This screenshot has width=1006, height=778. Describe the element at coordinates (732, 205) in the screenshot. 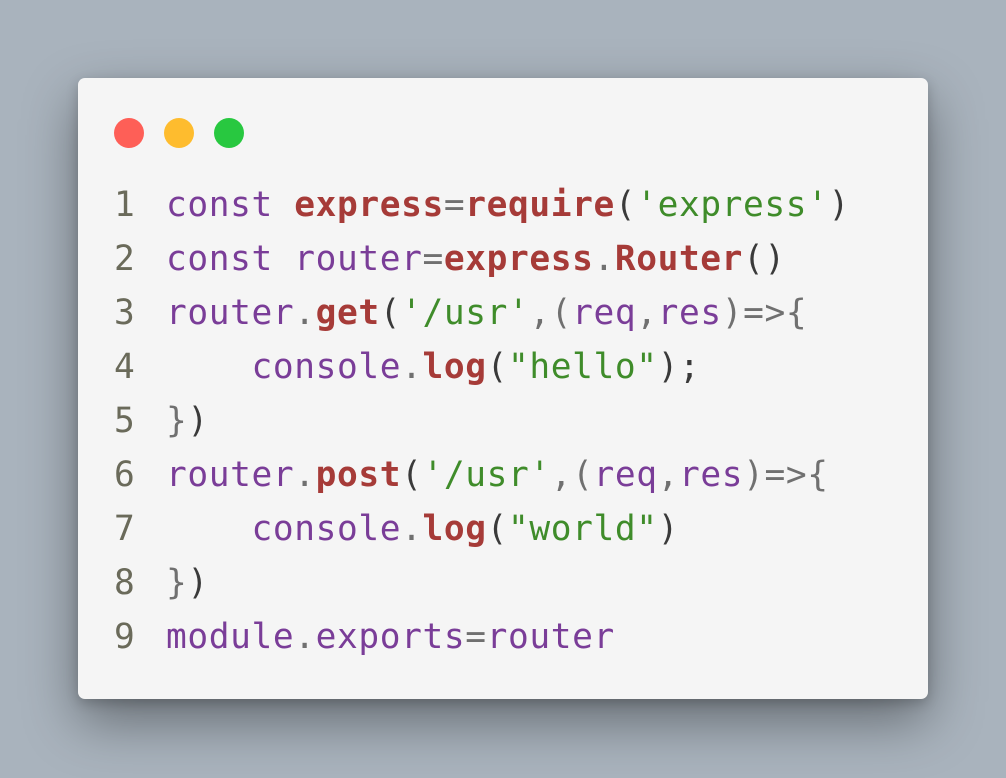

I see `code-token: 'express'` at that location.